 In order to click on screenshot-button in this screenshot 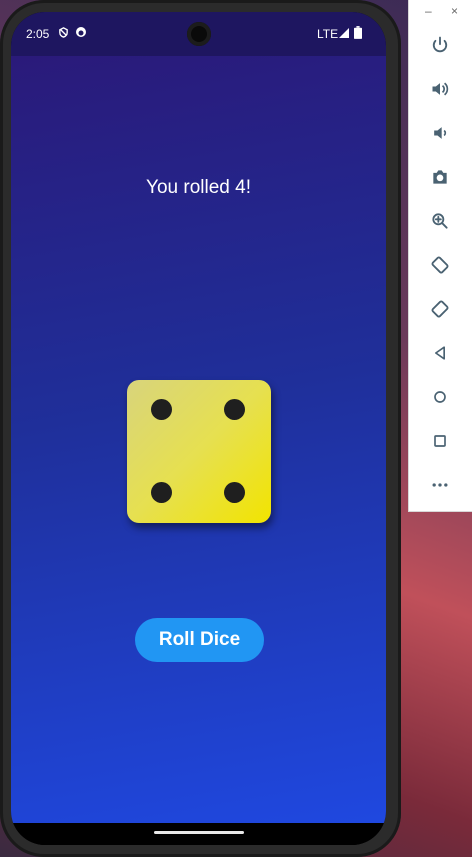, I will do `click(440, 177)`.